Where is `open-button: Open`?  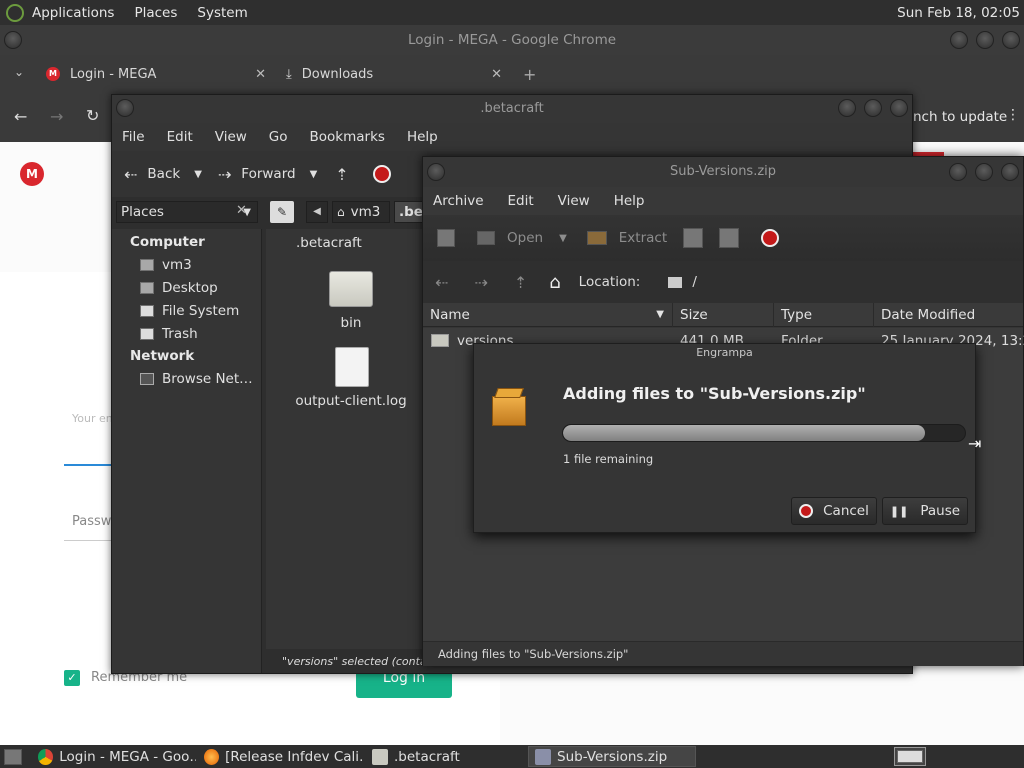
open-button: Open is located at coordinates (525, 238).